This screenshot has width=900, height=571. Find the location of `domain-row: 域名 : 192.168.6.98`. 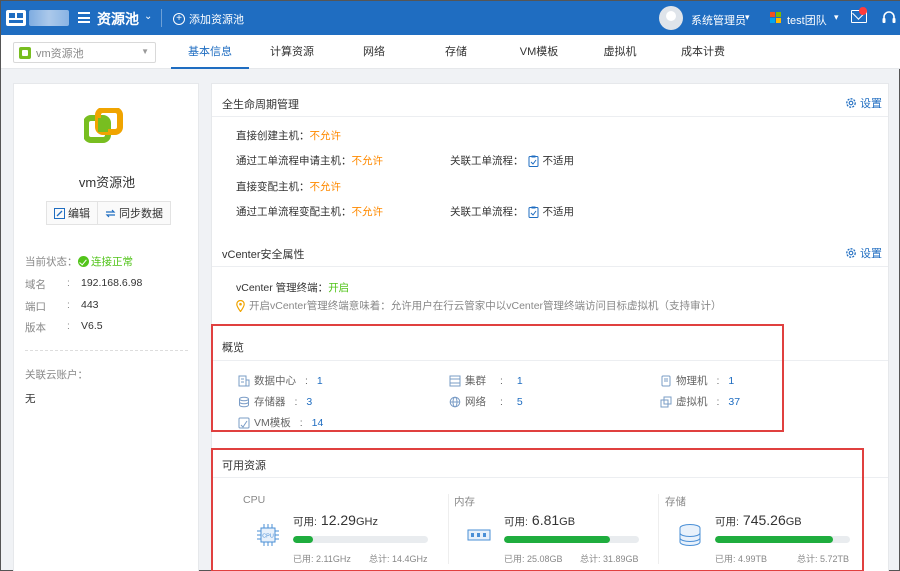

domain-row: 域名 : 192.168.6.98 is located at coordinates (83, 284).